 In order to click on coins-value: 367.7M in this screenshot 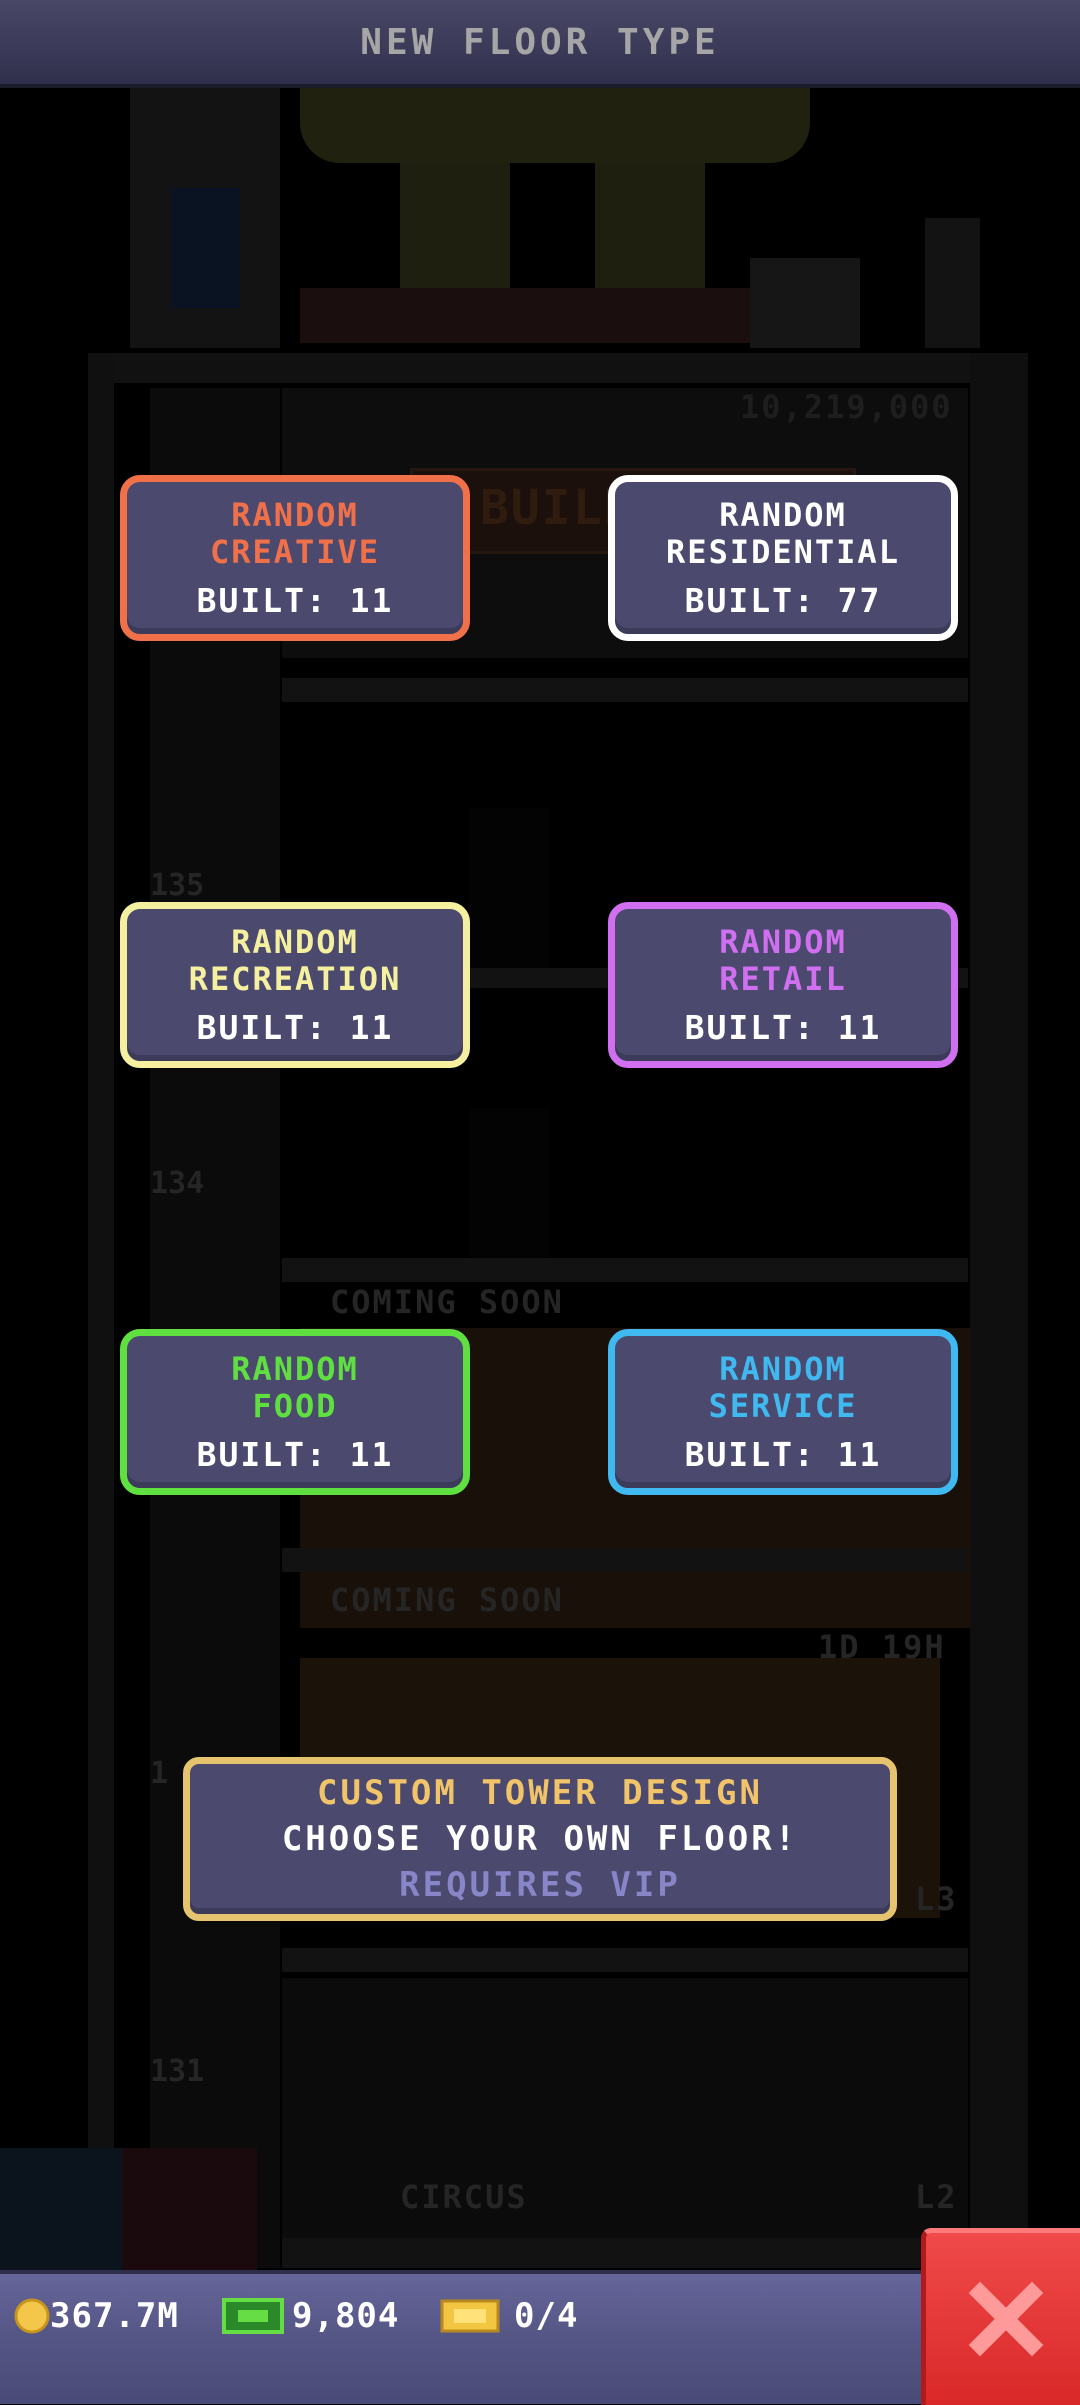, I will do `click(114, 2316)`.